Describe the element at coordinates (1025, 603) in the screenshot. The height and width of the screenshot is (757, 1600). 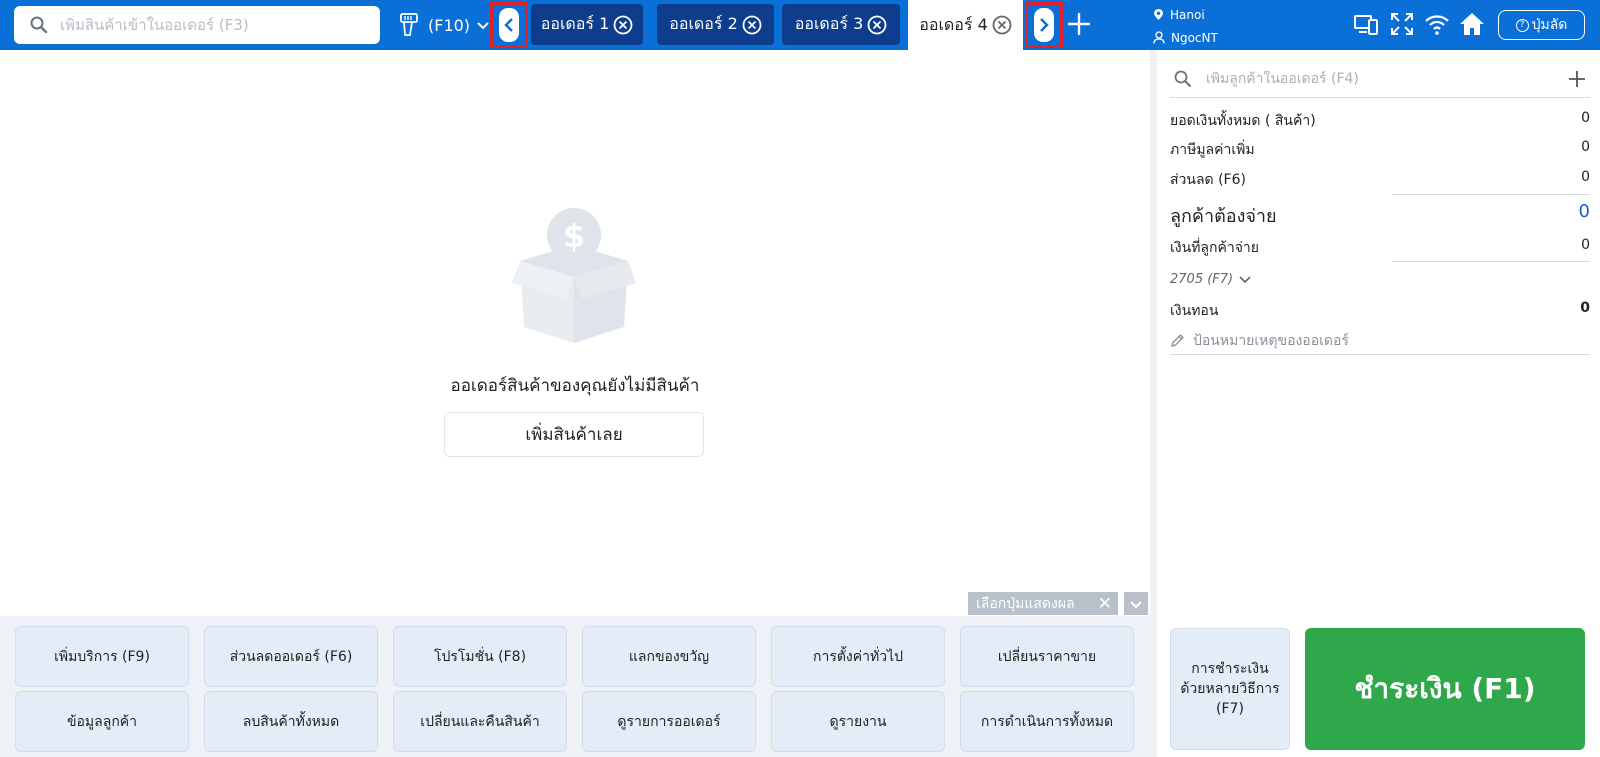
I see `display-buttons-label: เลือกปุ่มแสดงผล` at that location.